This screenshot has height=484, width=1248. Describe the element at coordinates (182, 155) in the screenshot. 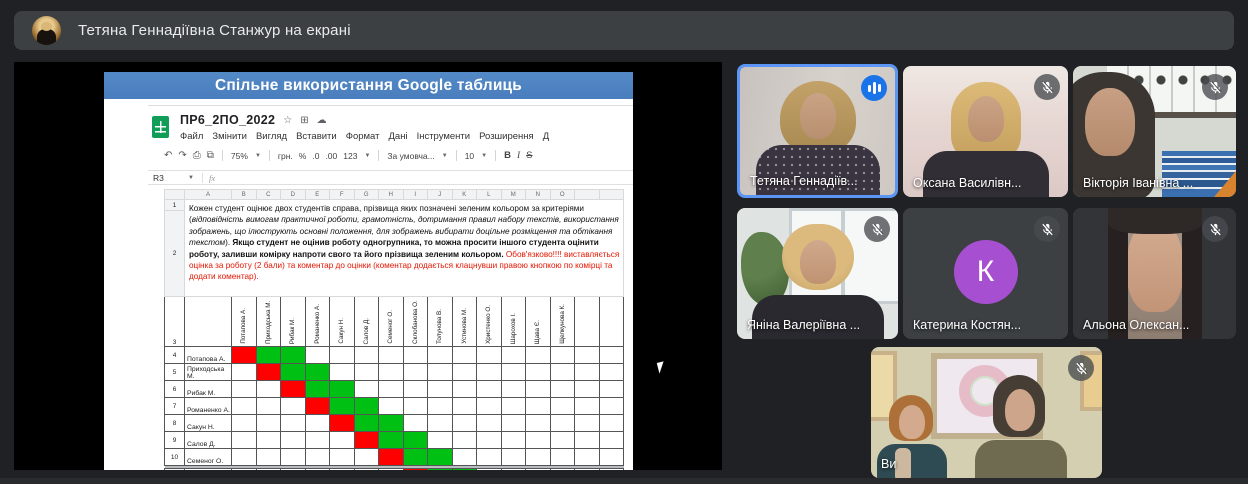

I see `redo-icon: ↷` at that location.